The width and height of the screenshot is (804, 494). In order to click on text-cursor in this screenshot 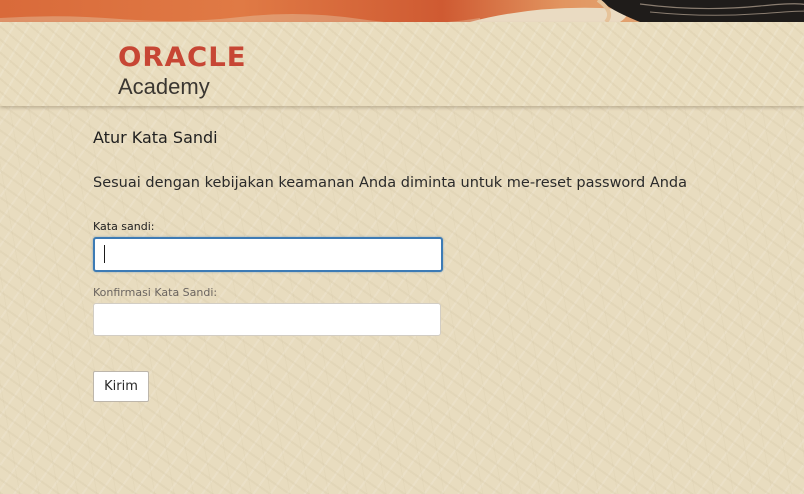, I will do `click(104, 254)`.